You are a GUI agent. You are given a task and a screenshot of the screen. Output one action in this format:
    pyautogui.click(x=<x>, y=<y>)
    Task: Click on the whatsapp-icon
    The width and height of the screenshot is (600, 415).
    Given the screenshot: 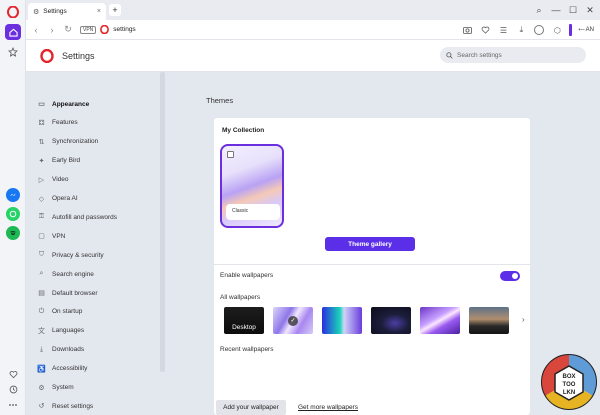 What is the action you would take?
    pyautogui.click(x=13, y=214)
    